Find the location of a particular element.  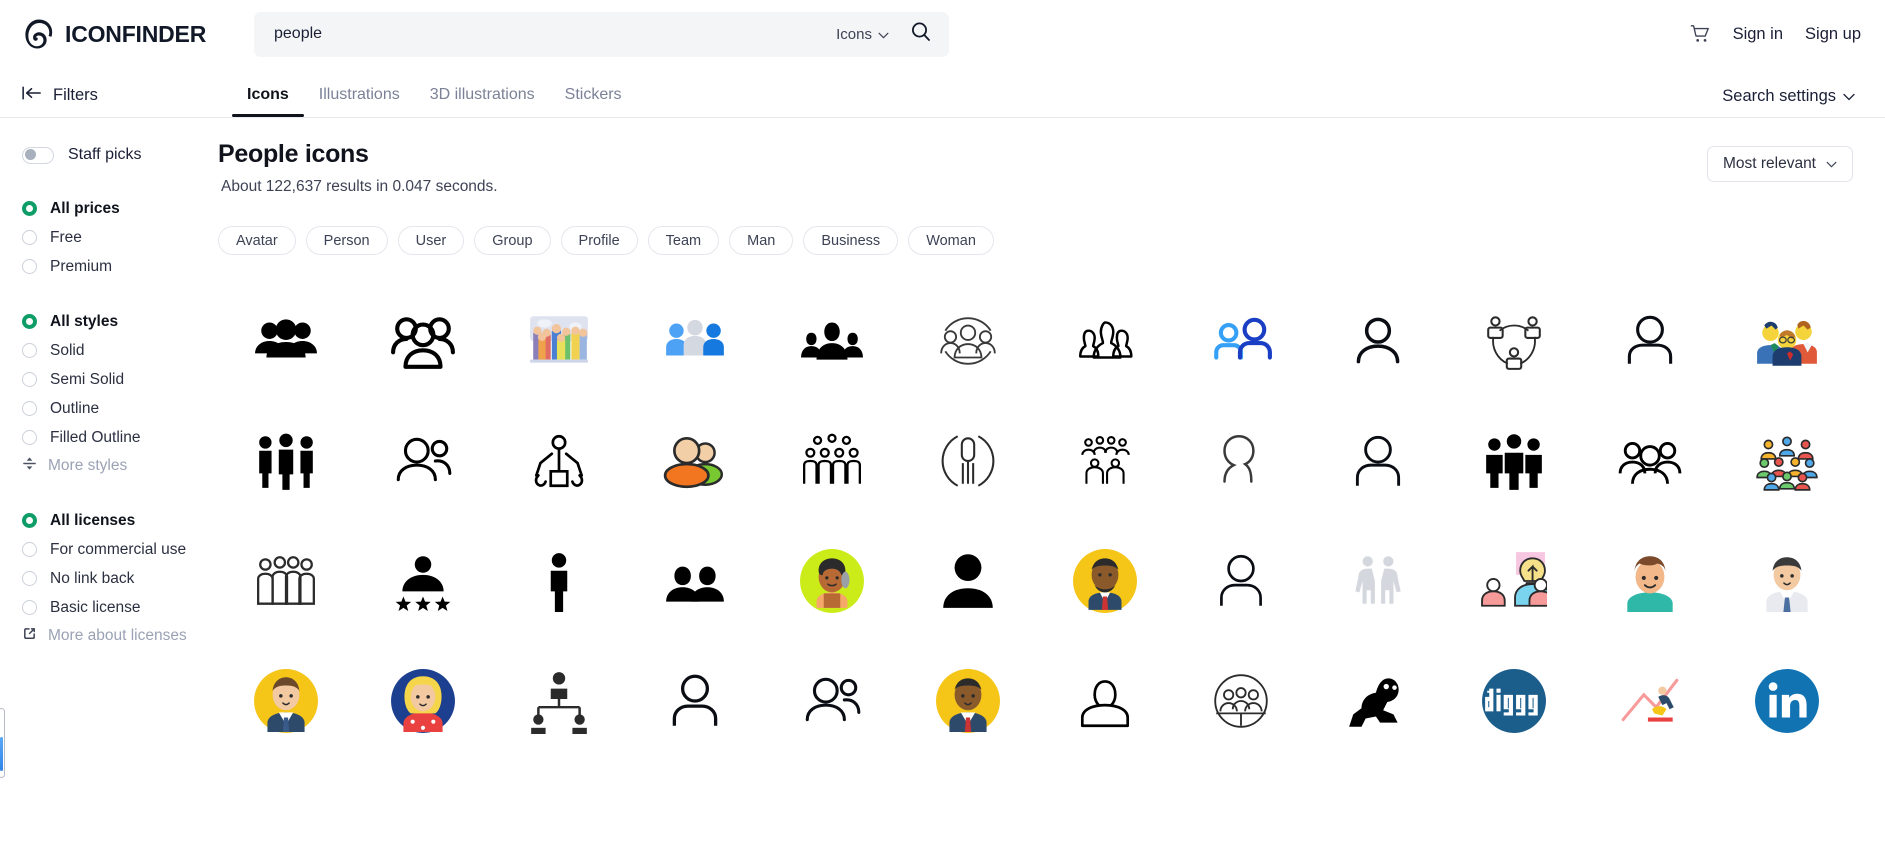

filter-basic-license: Basic license is located at coordinates (120, 607).